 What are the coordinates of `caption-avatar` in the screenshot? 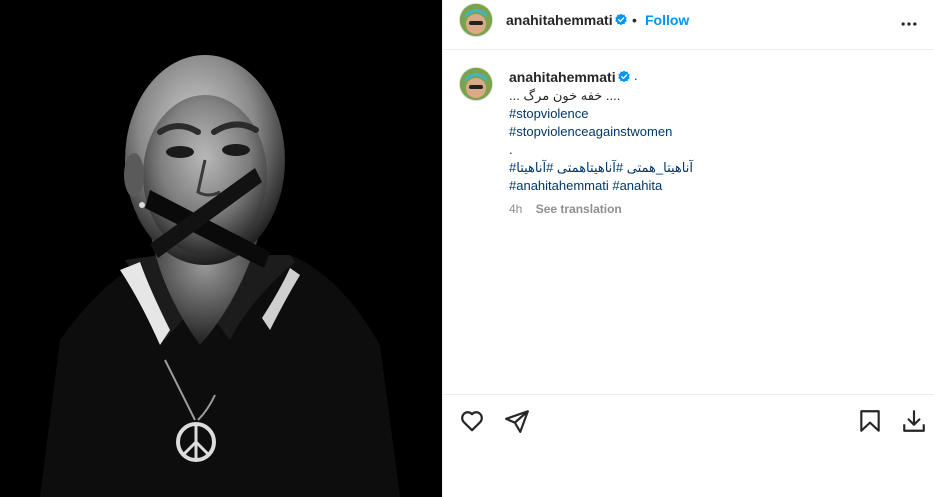 It's located at (476, 84).